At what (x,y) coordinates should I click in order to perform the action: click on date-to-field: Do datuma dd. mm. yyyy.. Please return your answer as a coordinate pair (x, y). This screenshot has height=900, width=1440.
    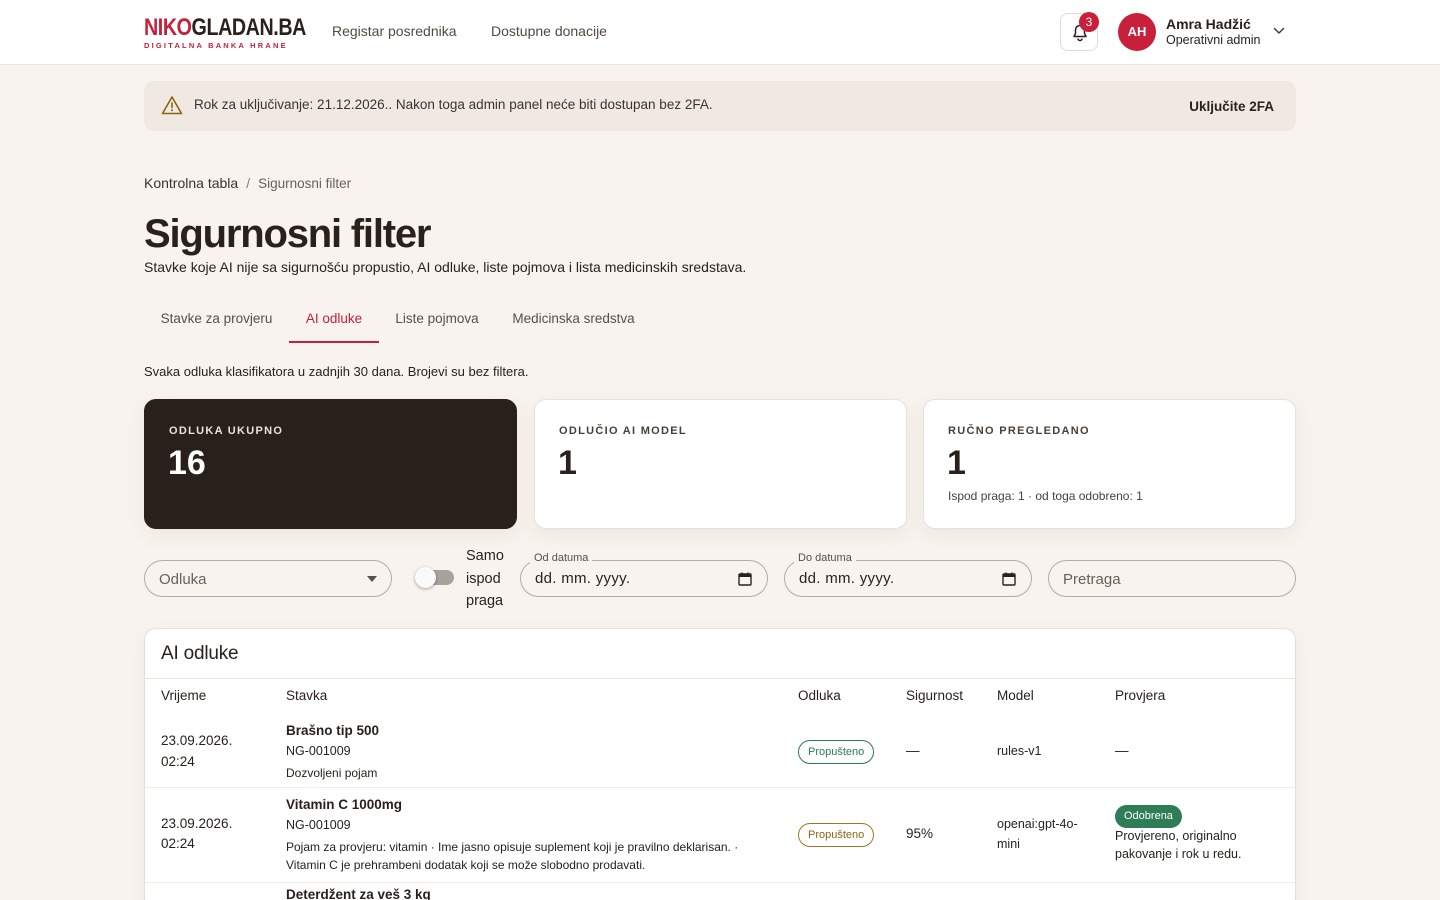
    Looking at the image, I should click on (908, 574).